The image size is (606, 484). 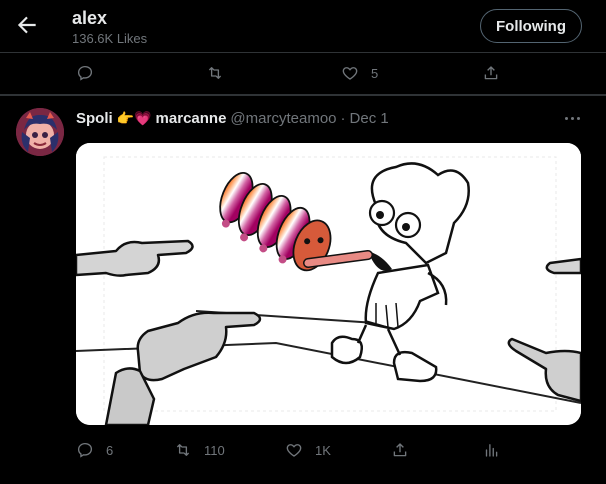 What do you see at coordinates (359, 73) in the screenshot?
I see `like-button: 5` at bounding box center [359, 73].